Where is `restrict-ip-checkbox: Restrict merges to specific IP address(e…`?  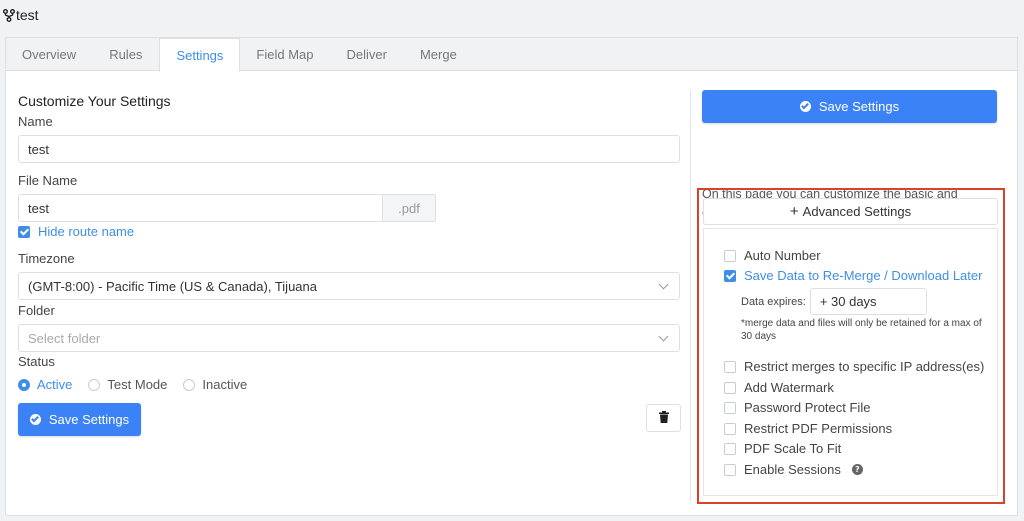
restrict-ip-checkbox: Restrict merges to specific IP address(e… is located at coordinates (854, 366).